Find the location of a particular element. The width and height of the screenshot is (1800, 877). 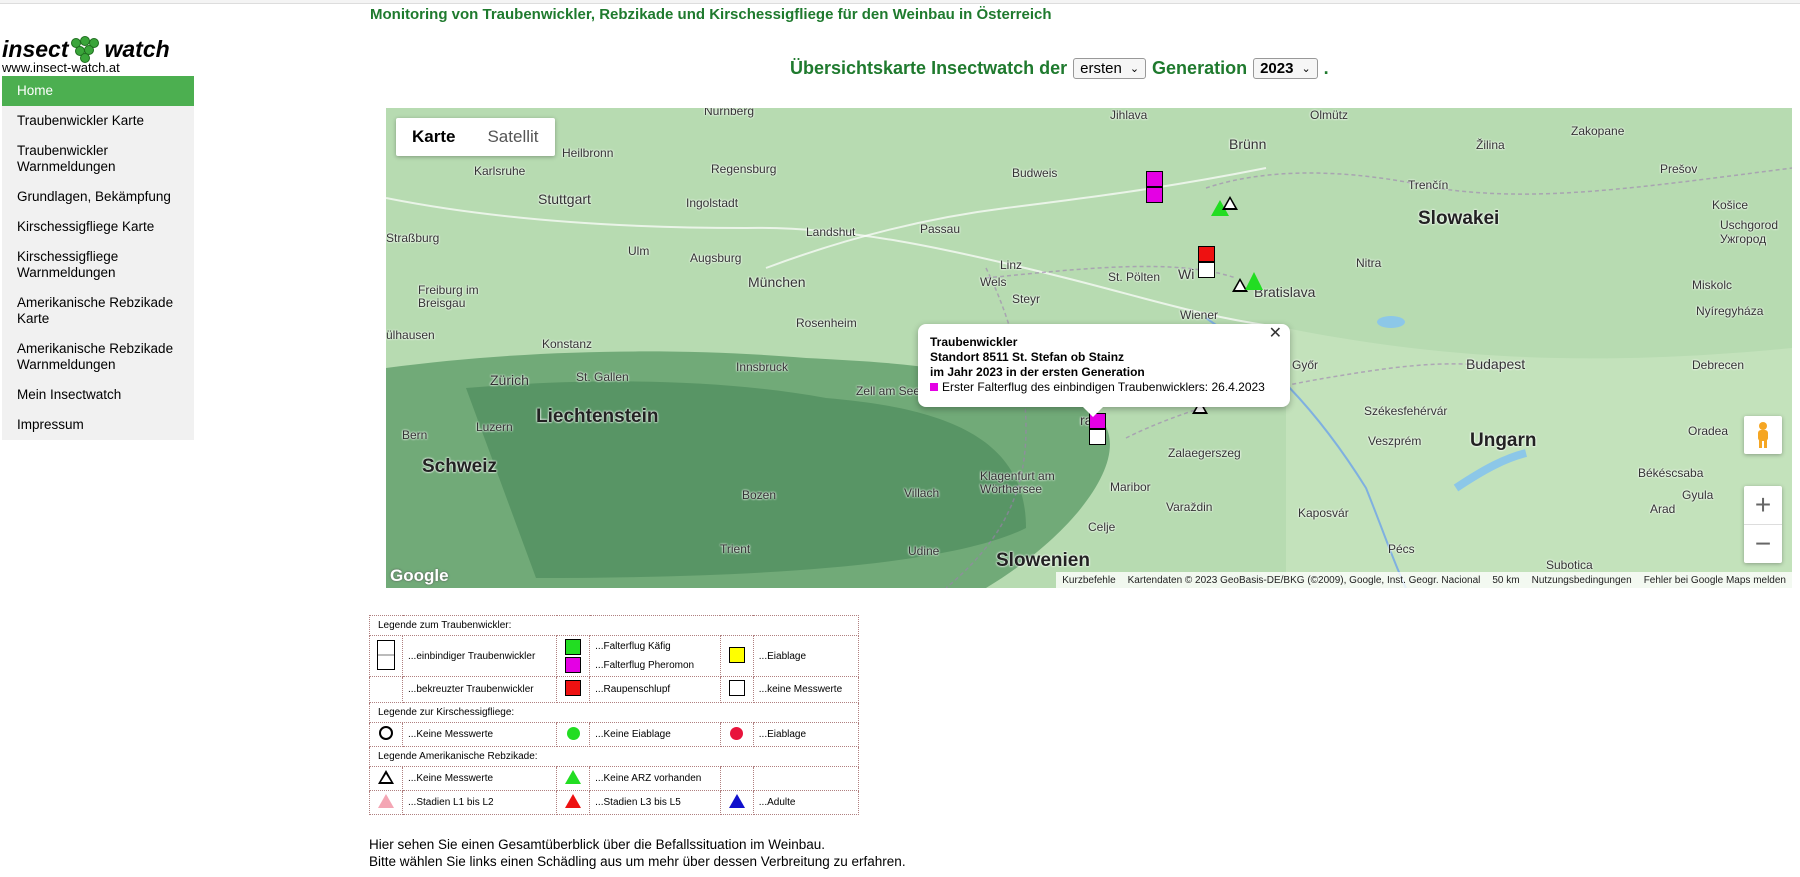

map-label-city: Rosenheim is located at coordinates (826, 323).